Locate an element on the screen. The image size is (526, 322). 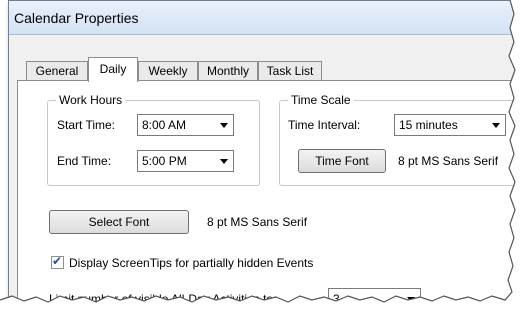
tab-daily: Daily is located at coordinates (113, 69).